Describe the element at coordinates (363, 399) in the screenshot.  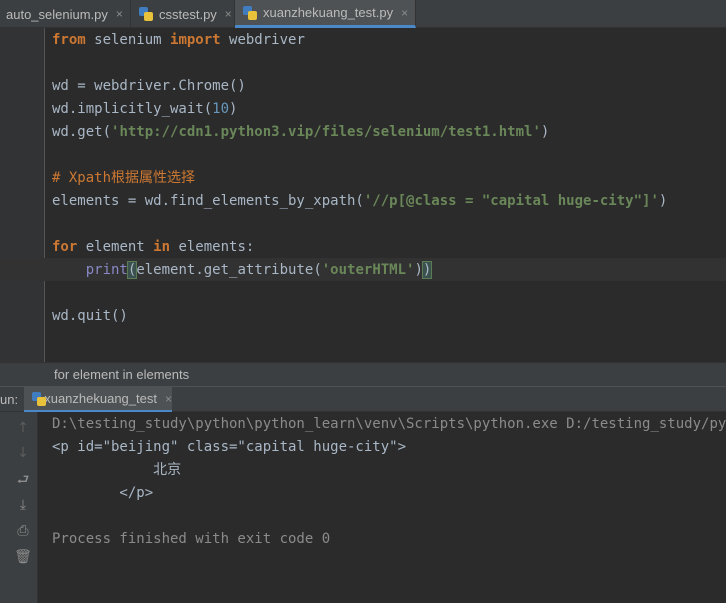
I see `run-tool-window-header: un: xuanzhekuang_test ×` at that location.